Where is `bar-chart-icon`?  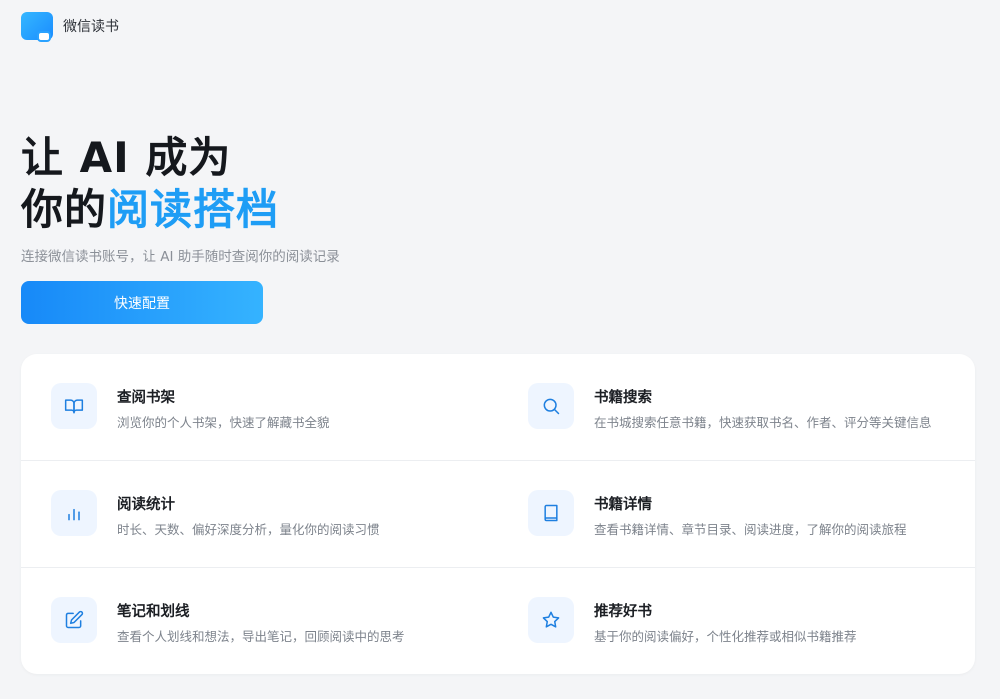 bar-chart-icon is located at coordinates (74, 513).